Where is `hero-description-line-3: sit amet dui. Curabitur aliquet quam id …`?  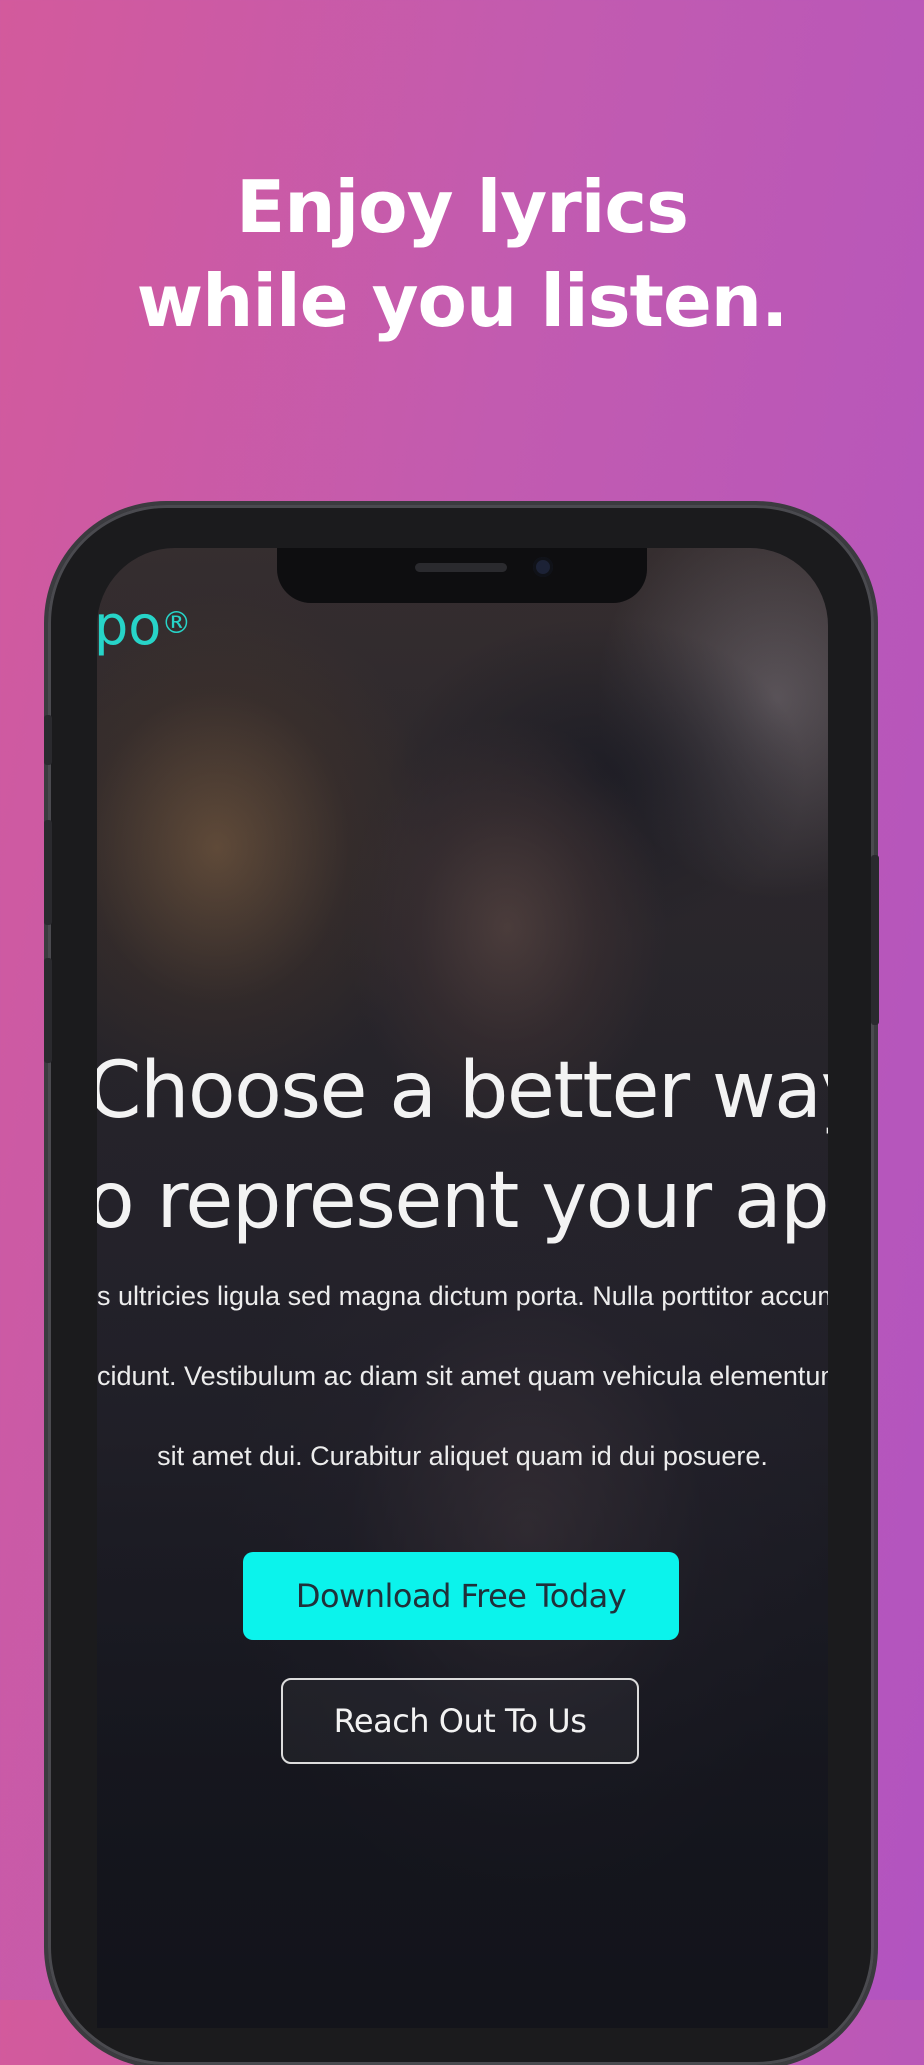 hero-description-line-3: sit amet dui. Curabitur aliquet quam id … is located at coordinates (462, 1456).